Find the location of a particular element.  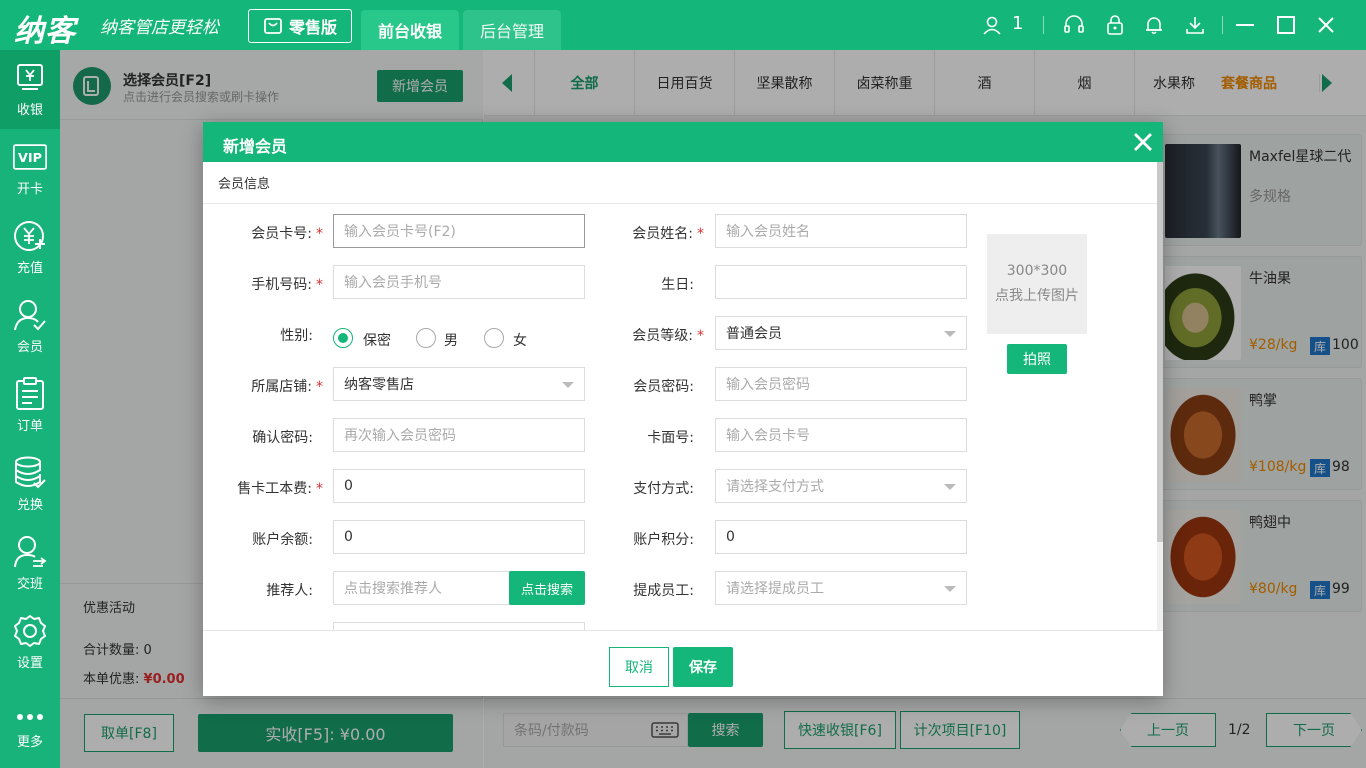

user-count: 1 is located at coordinates (1018, 23).